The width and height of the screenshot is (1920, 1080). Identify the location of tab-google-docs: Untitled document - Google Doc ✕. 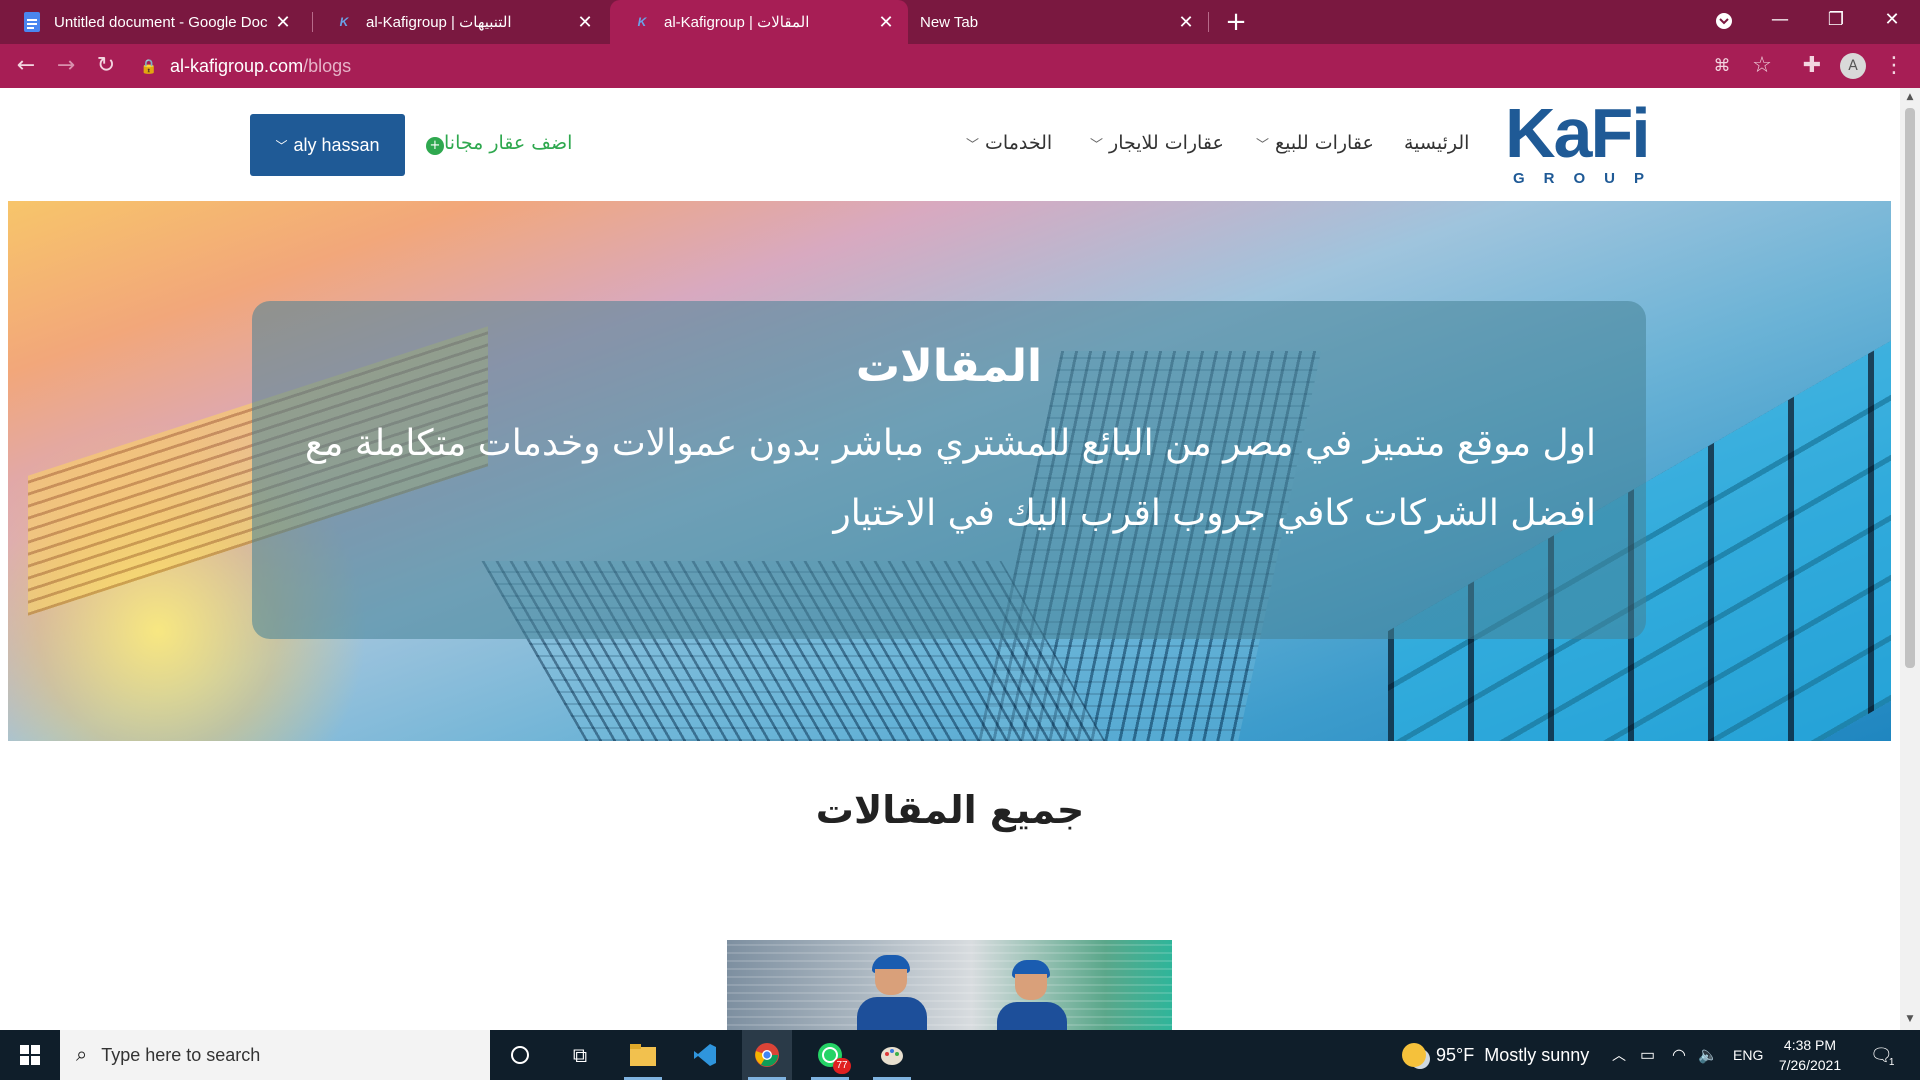
(152, 22).